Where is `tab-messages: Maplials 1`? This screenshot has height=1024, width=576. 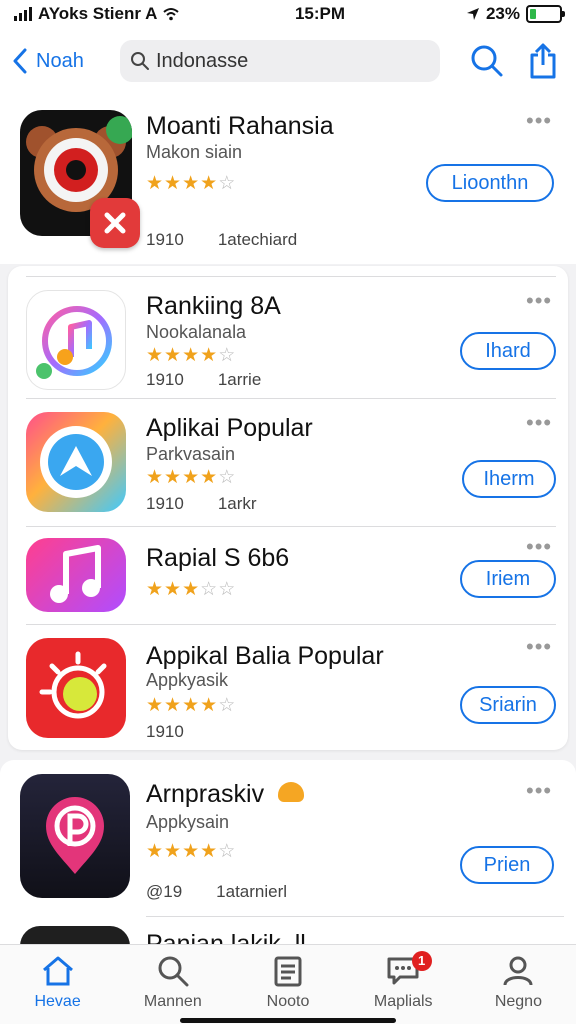 tab-messages: Maplials 1 is located at coordinates (403, 984).